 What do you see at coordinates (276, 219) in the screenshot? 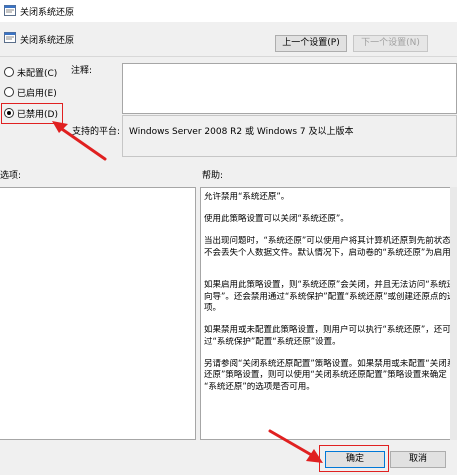
I see `help-line: 使用此策略设置可以关闭“系统还原”。` at bounding box center [276, 219].